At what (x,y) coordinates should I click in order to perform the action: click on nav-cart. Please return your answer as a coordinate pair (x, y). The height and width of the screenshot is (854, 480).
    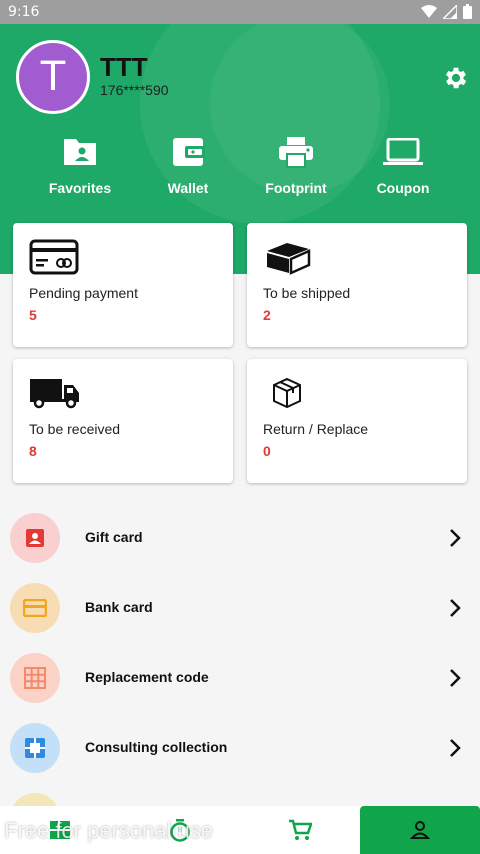
    Looking at the image, I should click on (300, 830).